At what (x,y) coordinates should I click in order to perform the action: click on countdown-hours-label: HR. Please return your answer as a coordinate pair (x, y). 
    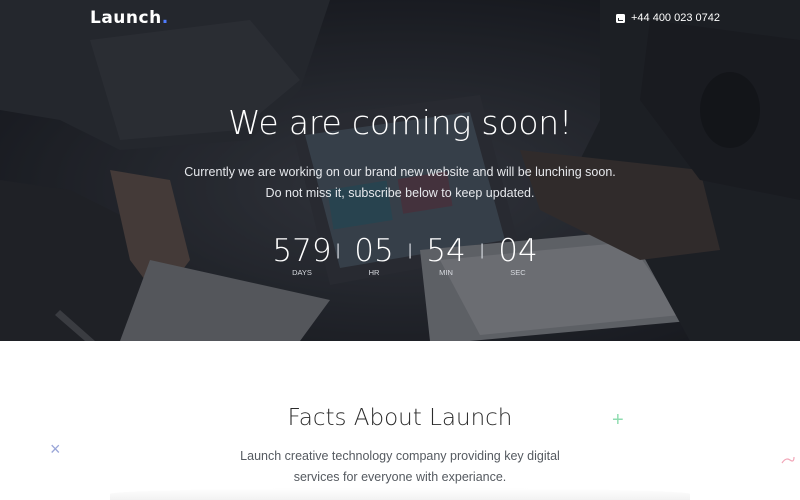
    Looking at the image, I should click on (374, 272).